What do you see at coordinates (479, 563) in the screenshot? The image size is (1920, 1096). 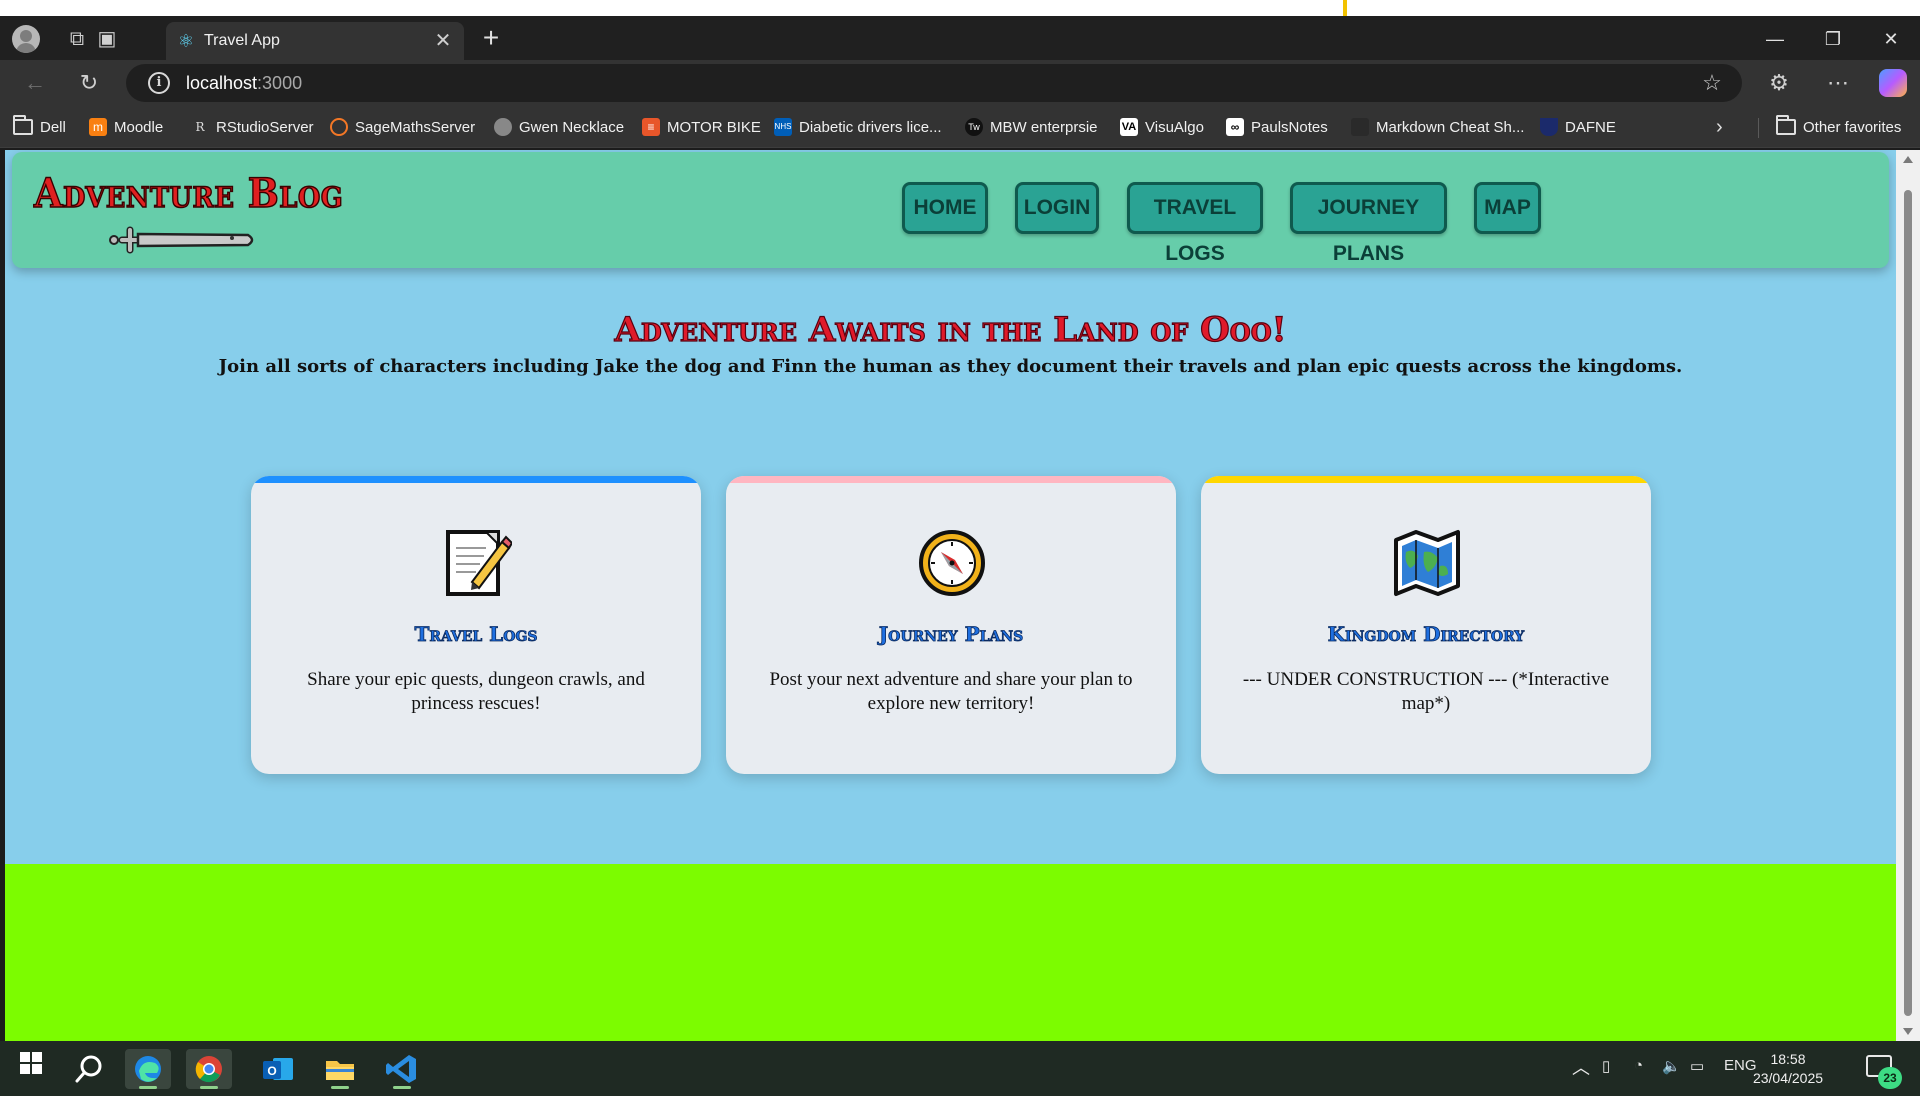 I see `memo-icon` at bounding box center [479, 563].